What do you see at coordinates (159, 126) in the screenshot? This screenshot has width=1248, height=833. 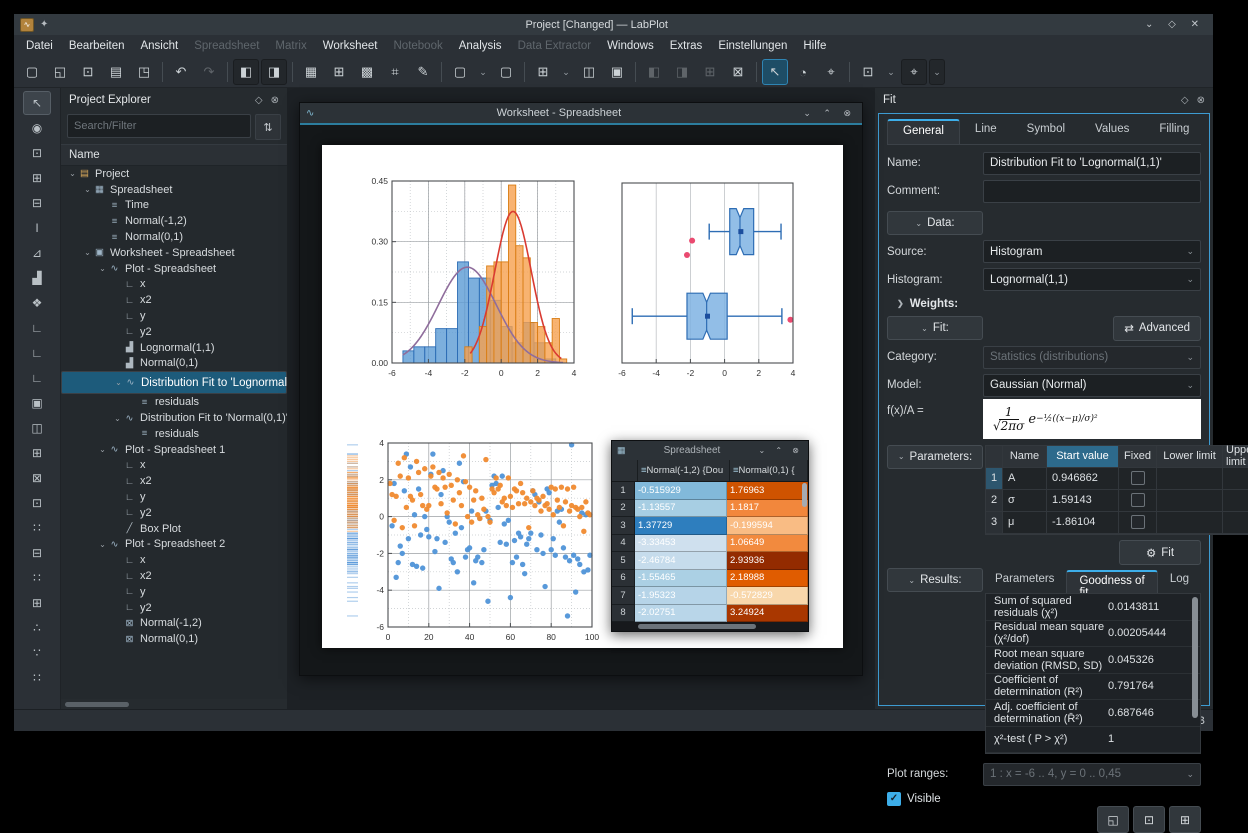 I see `search-input` at bounding box center [159, 126].